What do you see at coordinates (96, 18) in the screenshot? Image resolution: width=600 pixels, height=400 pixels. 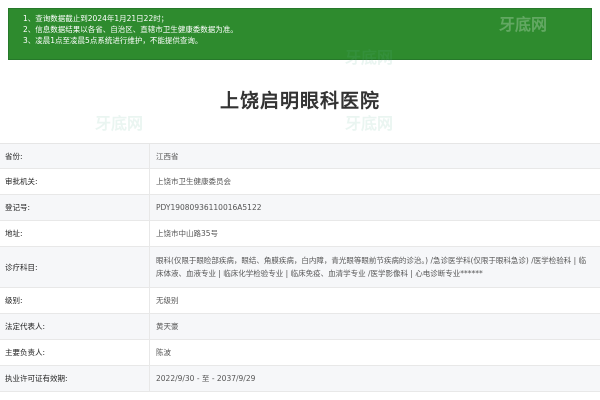 I see `notice-line: 1、查询数据截止到2024年1月21日22时；` at bounding box center [96, 18].